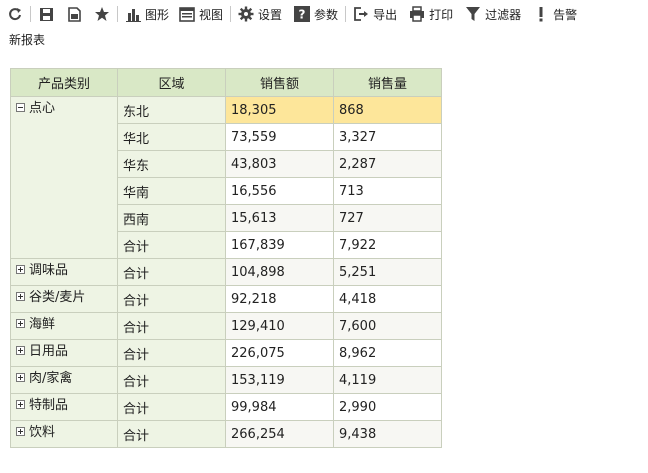 This screenshot has width=648, height=473. I want to click on filter-button: 过滤器, so click(493, 14).